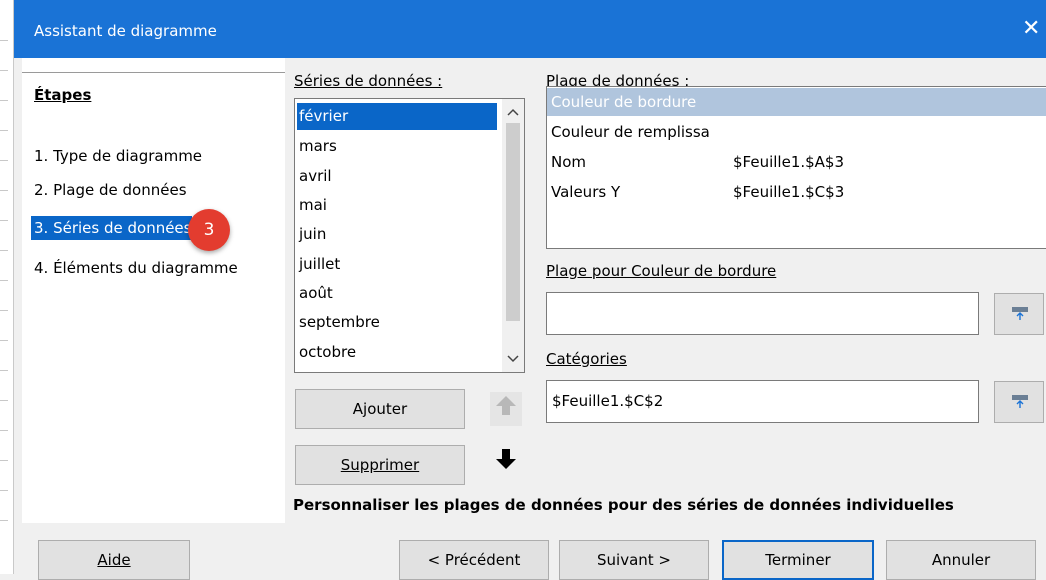 This screenshot has height=580, width=1046. Describe the element at coordinates (110, 190) in the screenshot. I see `step-data-range: 2. Plage de données` at that location.